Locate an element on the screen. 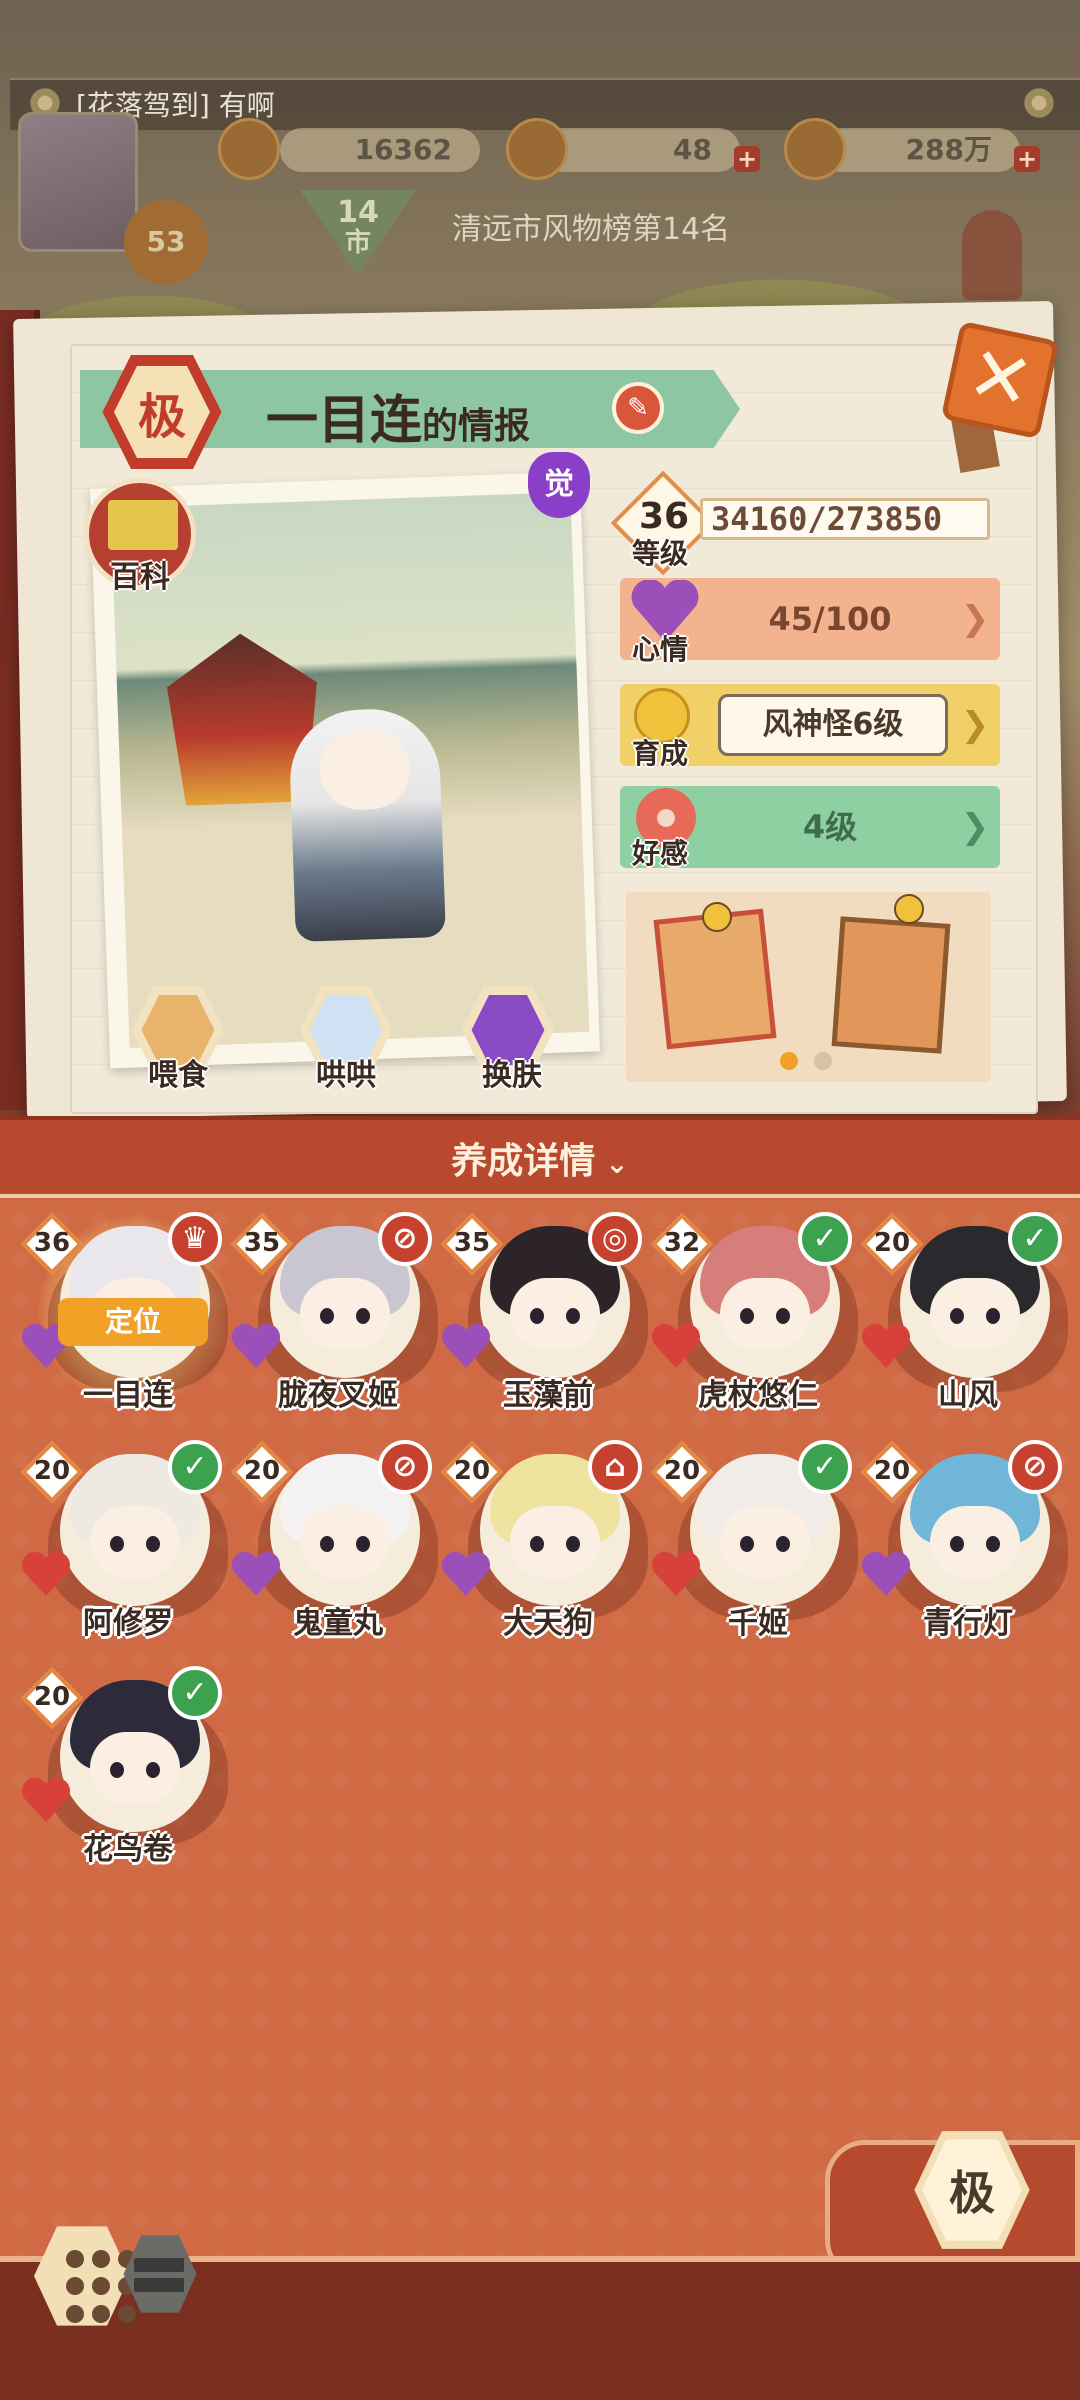 The image size is (1080, 2400). growth-label: 育成 is located at coordinates (660, 753).